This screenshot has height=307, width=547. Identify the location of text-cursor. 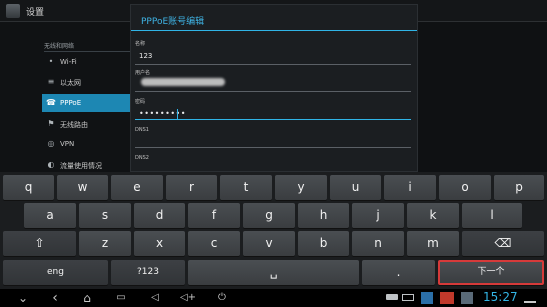
(177, 114).